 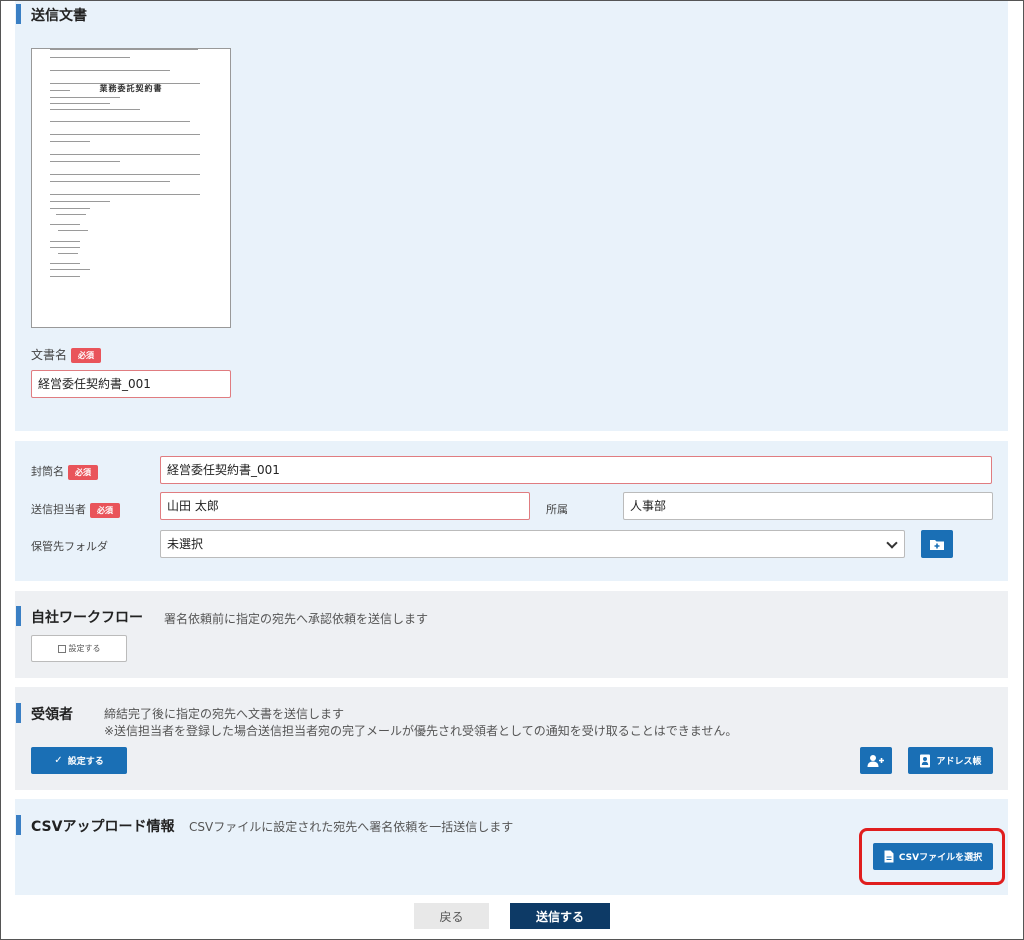 What do you see at coordinates (224, 714) in the screenshot?
I see `recipient-section-desc: 締結完了後に指定の宛先へ文書を送信します` at bounding box center [224, 714].